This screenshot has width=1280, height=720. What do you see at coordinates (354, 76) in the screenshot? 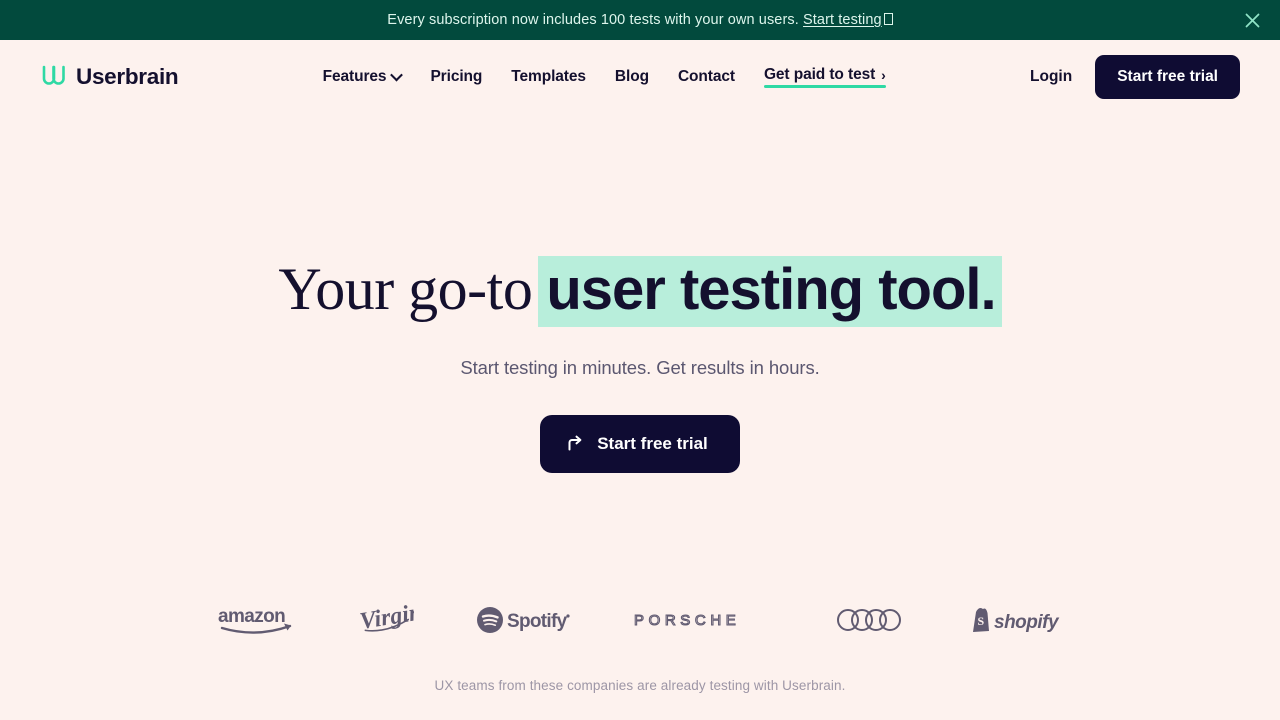
I see `nav-label-features: Features` at bounding box center [354, 76].